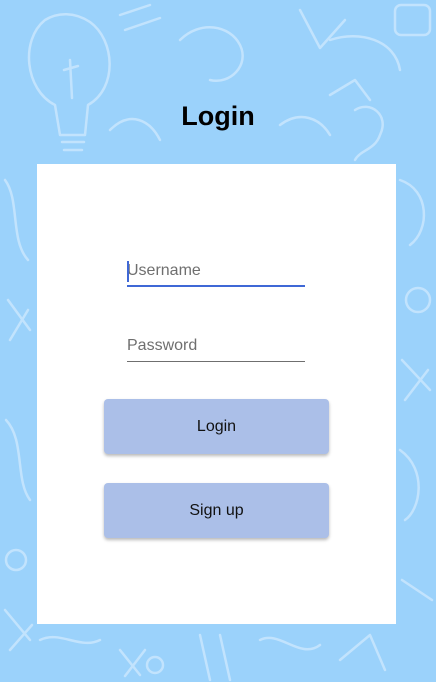  Describe the element at coordinates (216, 426) in the screenshot. I see `login-button: Login` at that location.